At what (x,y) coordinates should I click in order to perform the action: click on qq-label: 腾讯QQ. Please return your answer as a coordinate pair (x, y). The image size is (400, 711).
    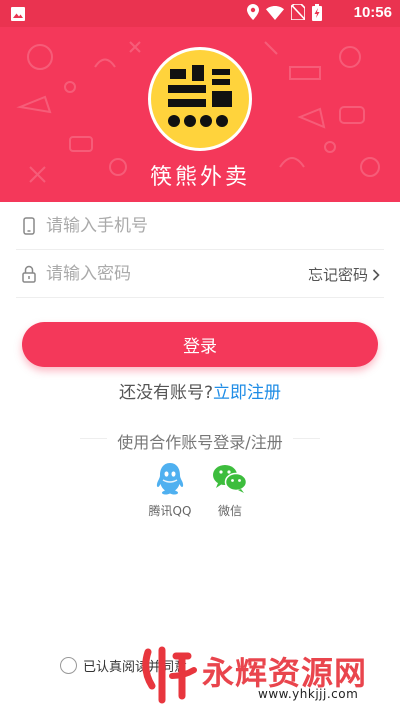
    Looking at the image, I should click on (170, 511).